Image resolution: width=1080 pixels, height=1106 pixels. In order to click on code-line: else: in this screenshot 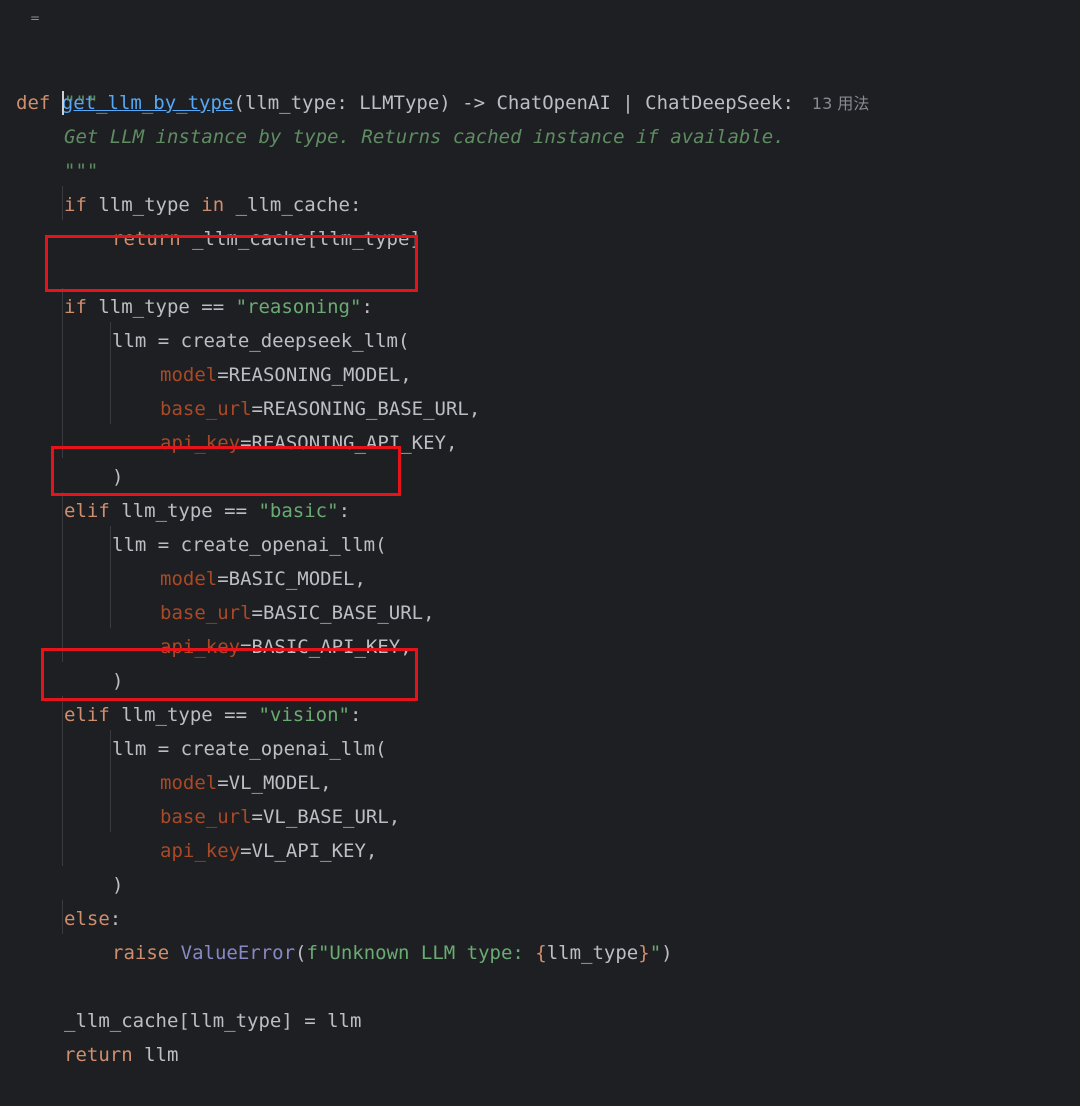, I will do `click(540, 899)`.